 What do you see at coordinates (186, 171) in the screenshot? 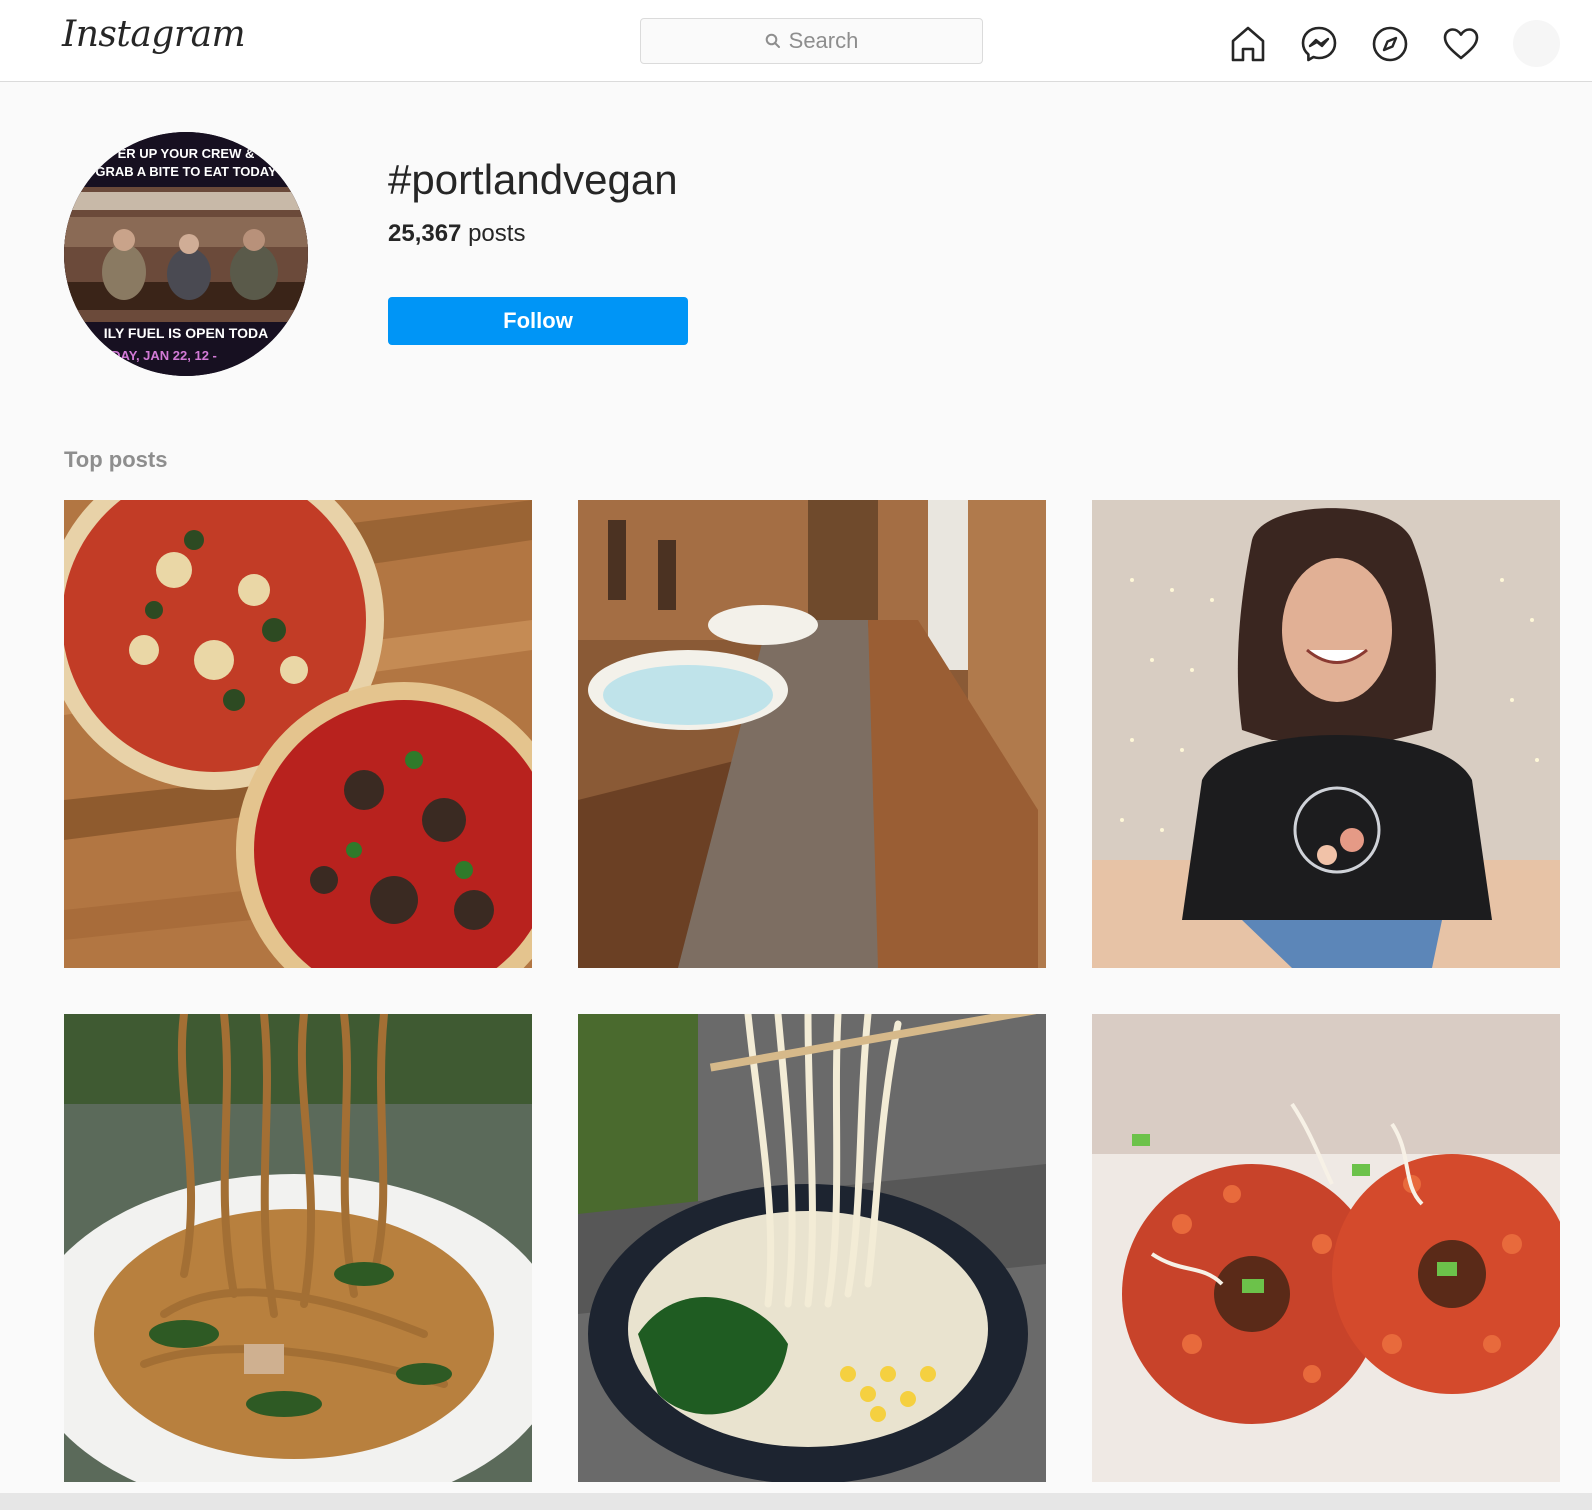
I see `avatar-text-top-2: GRAB A BITE TO EAT TODAY` at bounding box center [186, 171].